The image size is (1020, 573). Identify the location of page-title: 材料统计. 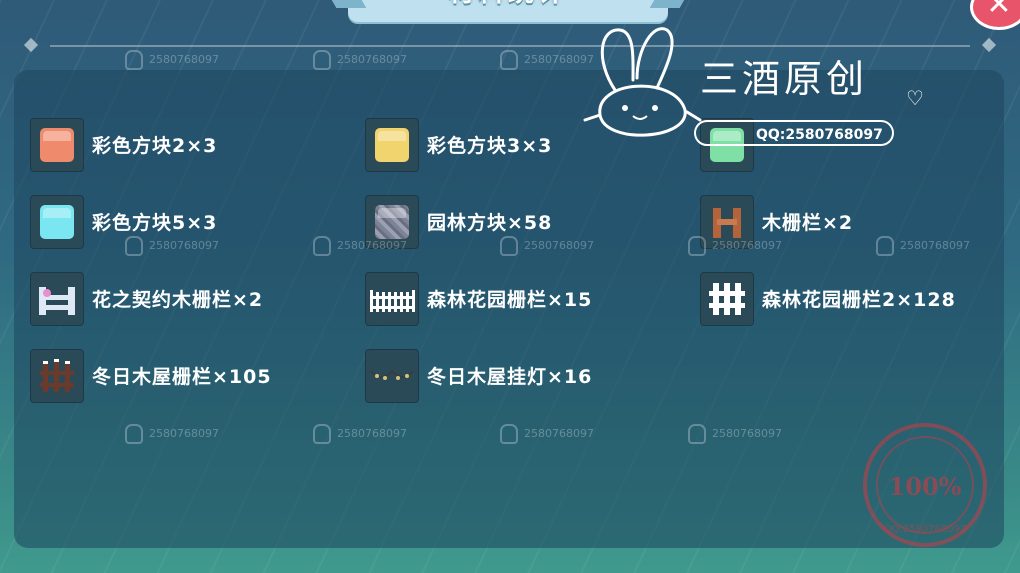
(508, 4).